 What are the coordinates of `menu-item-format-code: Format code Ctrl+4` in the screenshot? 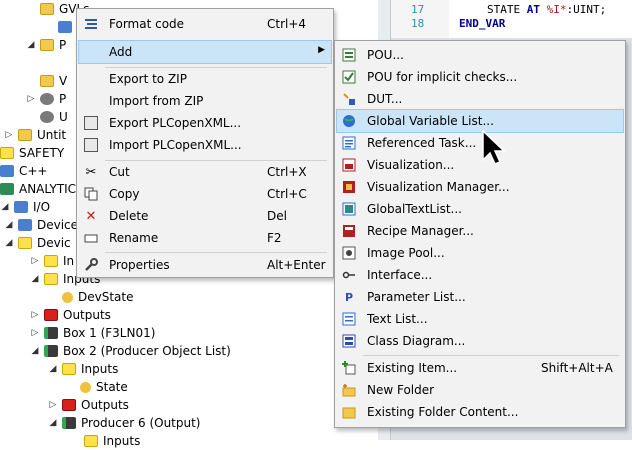 It's located at (205, 24).